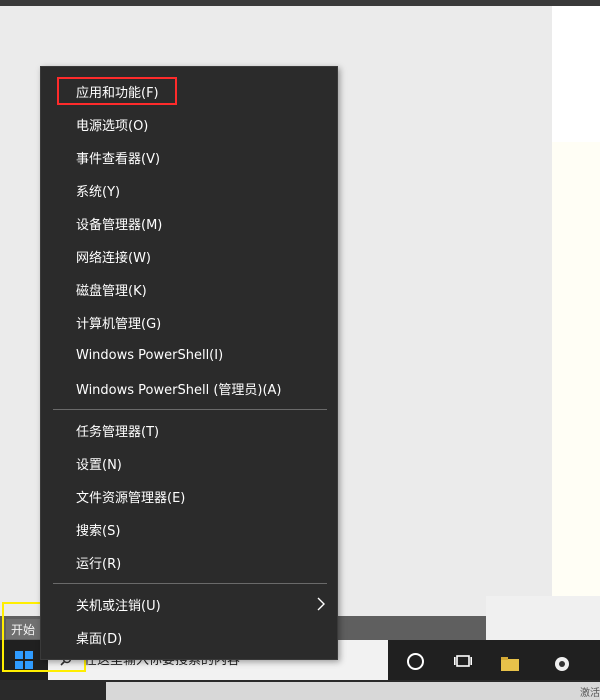 The height and width of the screenshot is (700, 600). Describe the element at coordinates (189, 124) in the screenshot. I see `menu-item-power-options: 电源选项(O)` at that location.